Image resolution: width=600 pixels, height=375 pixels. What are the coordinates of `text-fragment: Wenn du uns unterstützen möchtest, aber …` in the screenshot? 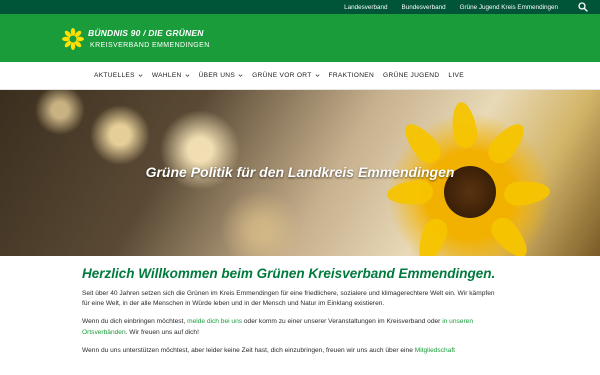 It's located at (248, 350).